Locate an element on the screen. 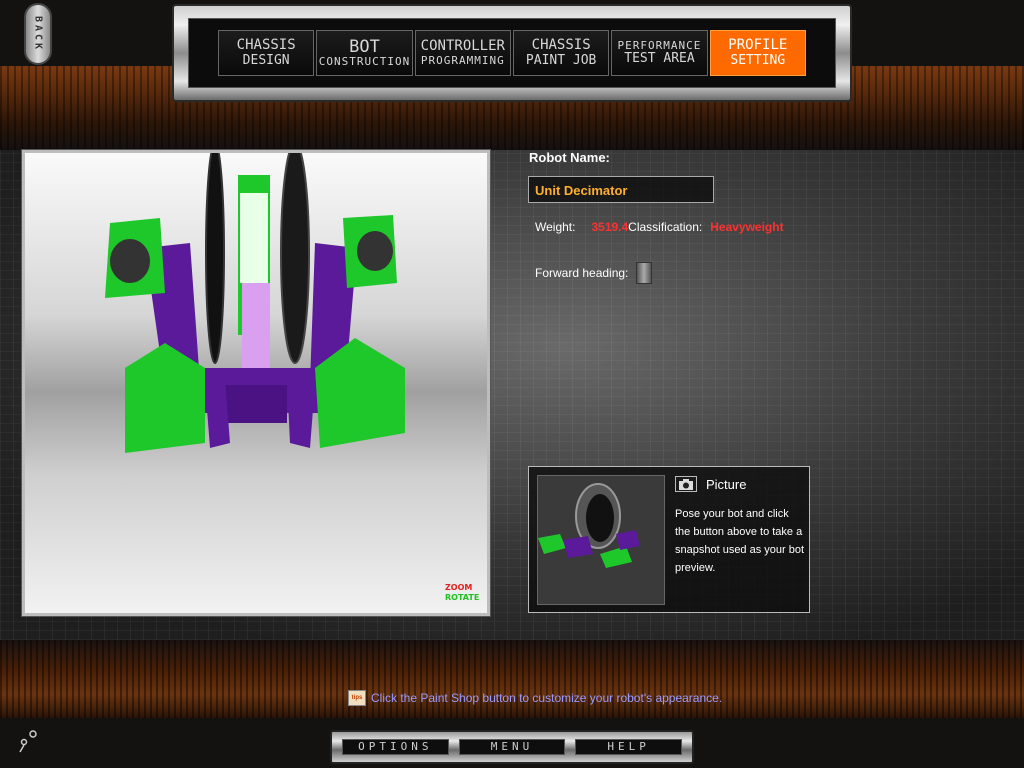 The width and height of the screenshot is (1024, 768). forward-heading-label: Forward heading: is located at coordinates (582, 273).